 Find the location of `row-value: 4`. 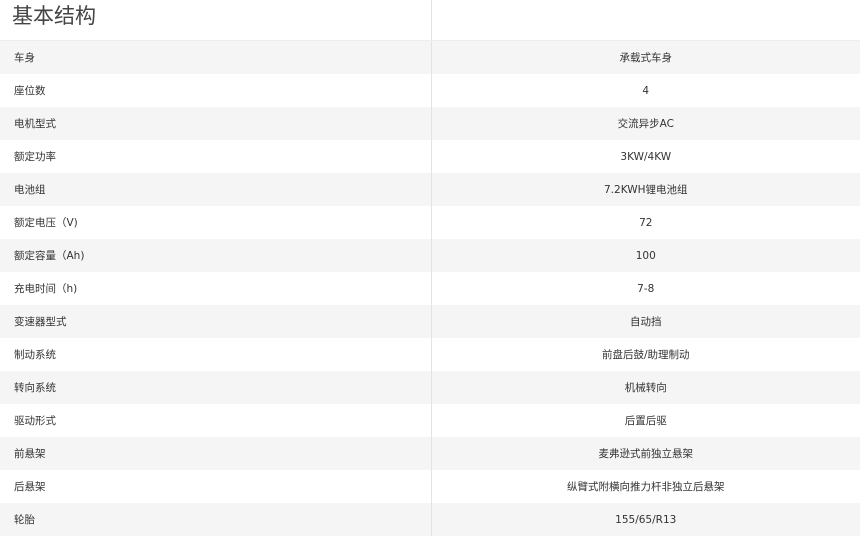

row-value: 4 is located at coordinates (645, 90).